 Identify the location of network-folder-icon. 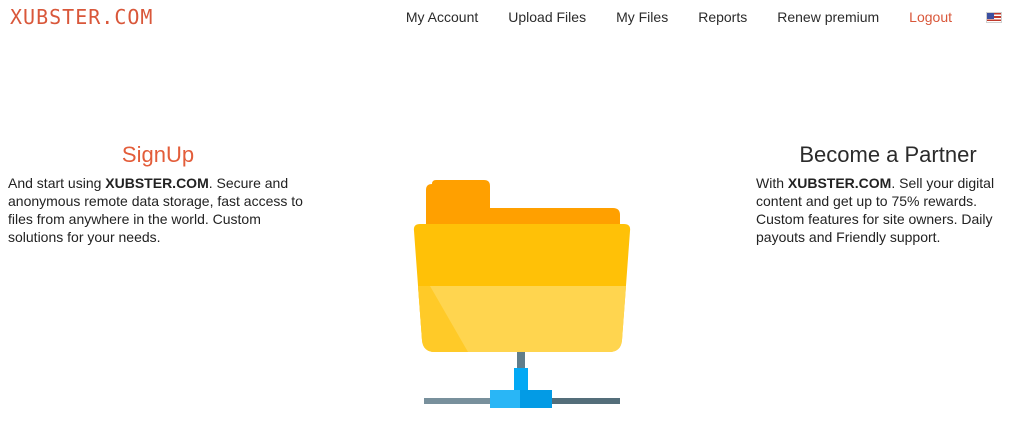
(522, 294).